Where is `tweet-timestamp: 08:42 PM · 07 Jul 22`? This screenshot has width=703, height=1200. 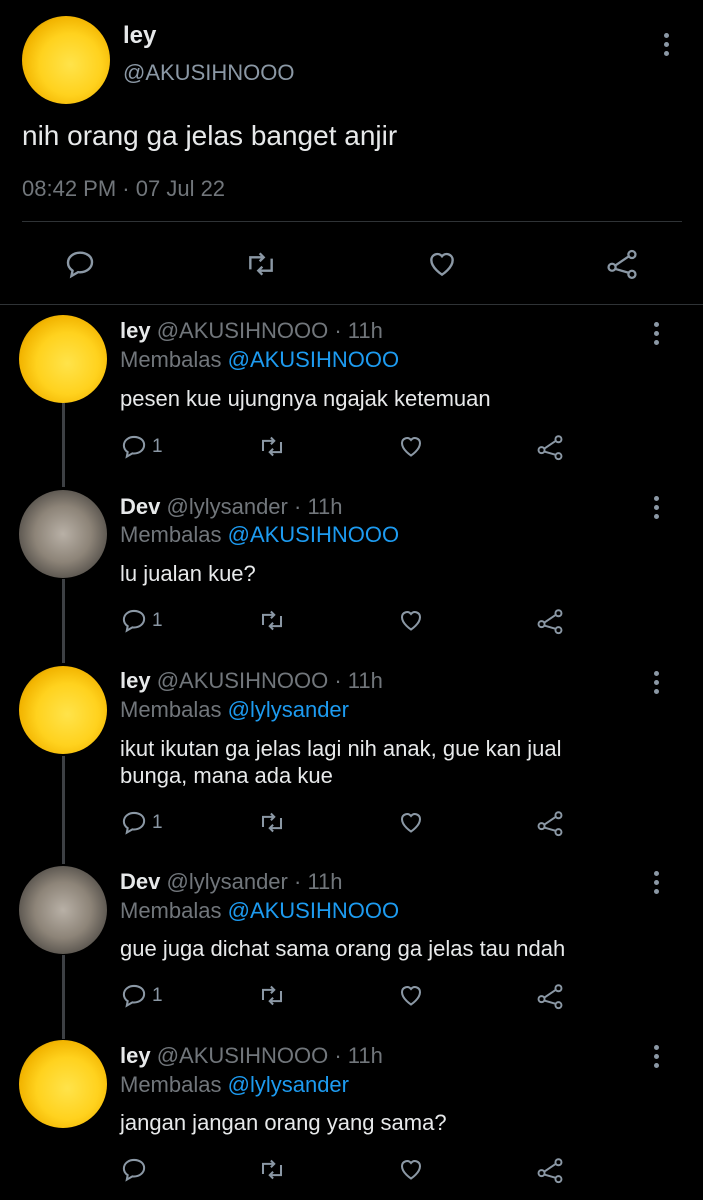
tweet-timestamp: 08:42 PM · 07 Jul 22 is located at coordinates (123, 189).